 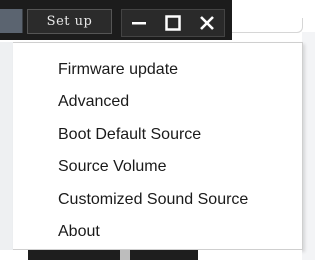 I want to click on maximize-button, so click(x=173, y=23).